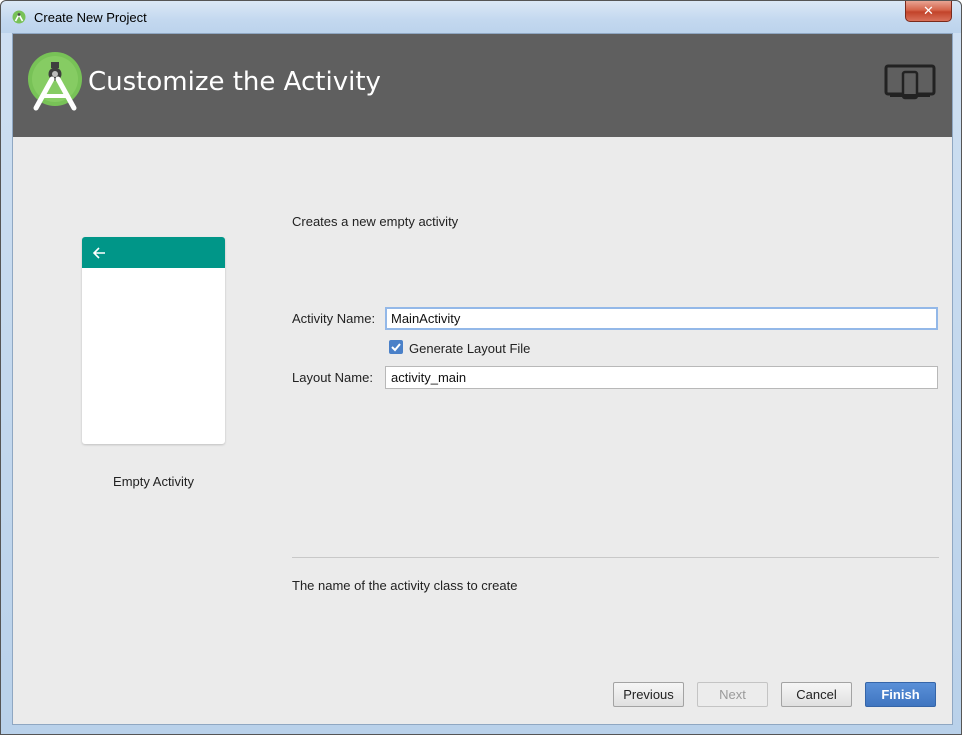 The height and width of the screenshot is (735, 962). I want to click on page-title: Customize the Activity, so click(234, 82).